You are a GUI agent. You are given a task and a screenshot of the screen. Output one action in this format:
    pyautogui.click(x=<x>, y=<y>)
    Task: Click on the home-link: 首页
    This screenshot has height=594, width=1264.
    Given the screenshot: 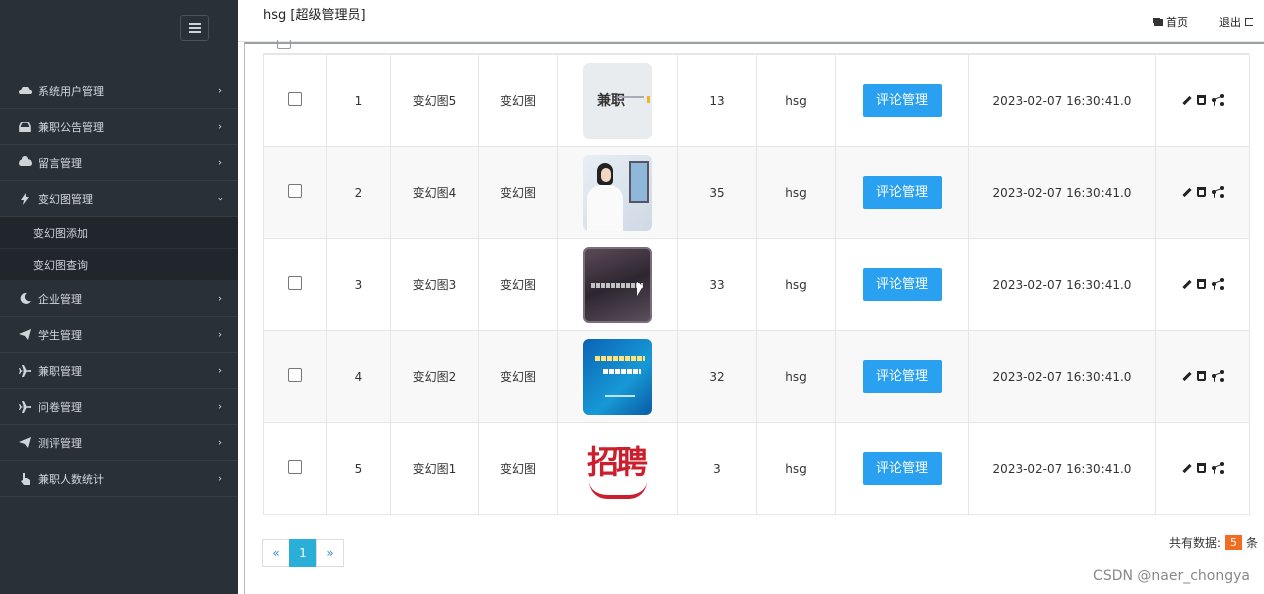 What is the action you would take?
    pyautogui.click(x=1171, y=22)
    